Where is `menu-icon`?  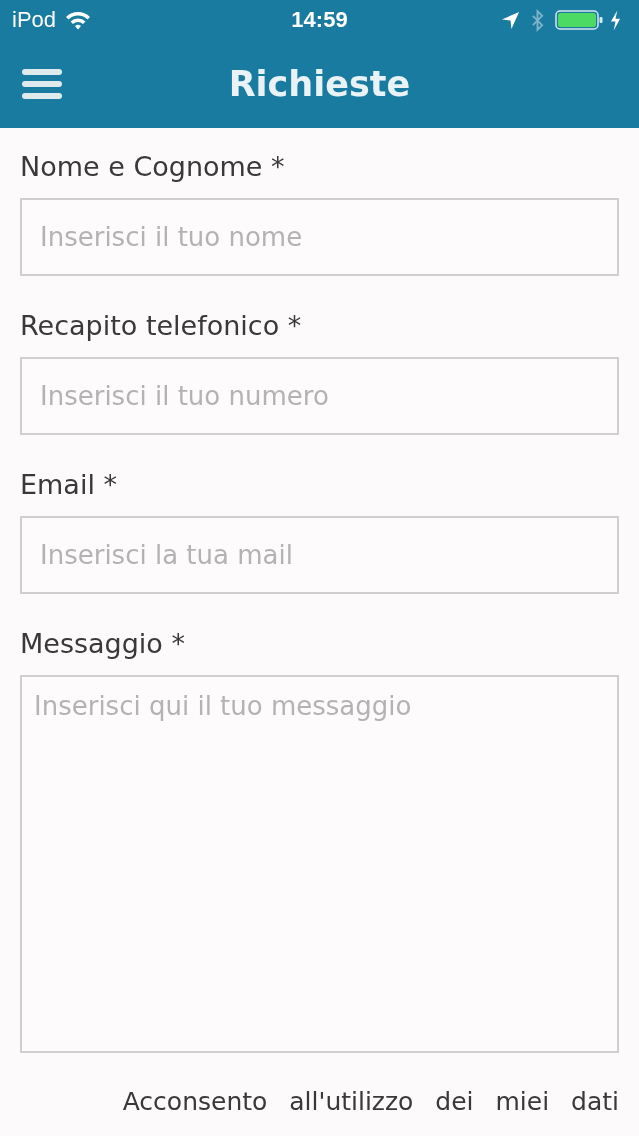 menu-icon is located at coordinates (42, 84).